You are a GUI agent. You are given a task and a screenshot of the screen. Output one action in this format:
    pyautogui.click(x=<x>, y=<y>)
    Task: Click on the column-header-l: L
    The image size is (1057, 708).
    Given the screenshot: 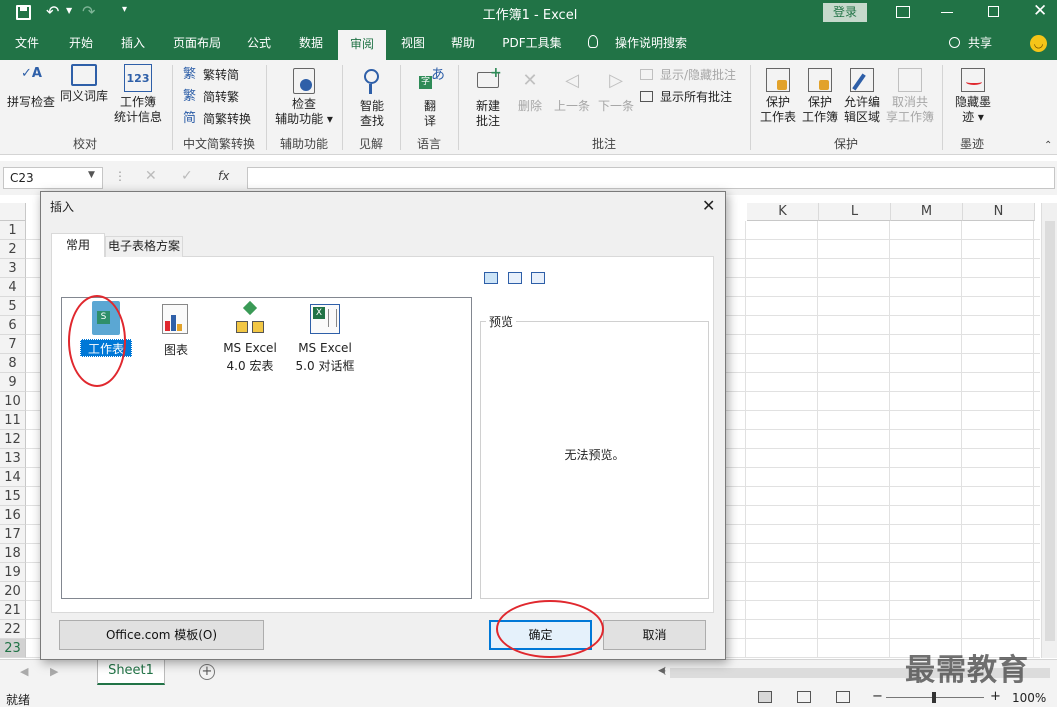 What is the action you would take?
    pyautogui.click(x=855, y=212)
    